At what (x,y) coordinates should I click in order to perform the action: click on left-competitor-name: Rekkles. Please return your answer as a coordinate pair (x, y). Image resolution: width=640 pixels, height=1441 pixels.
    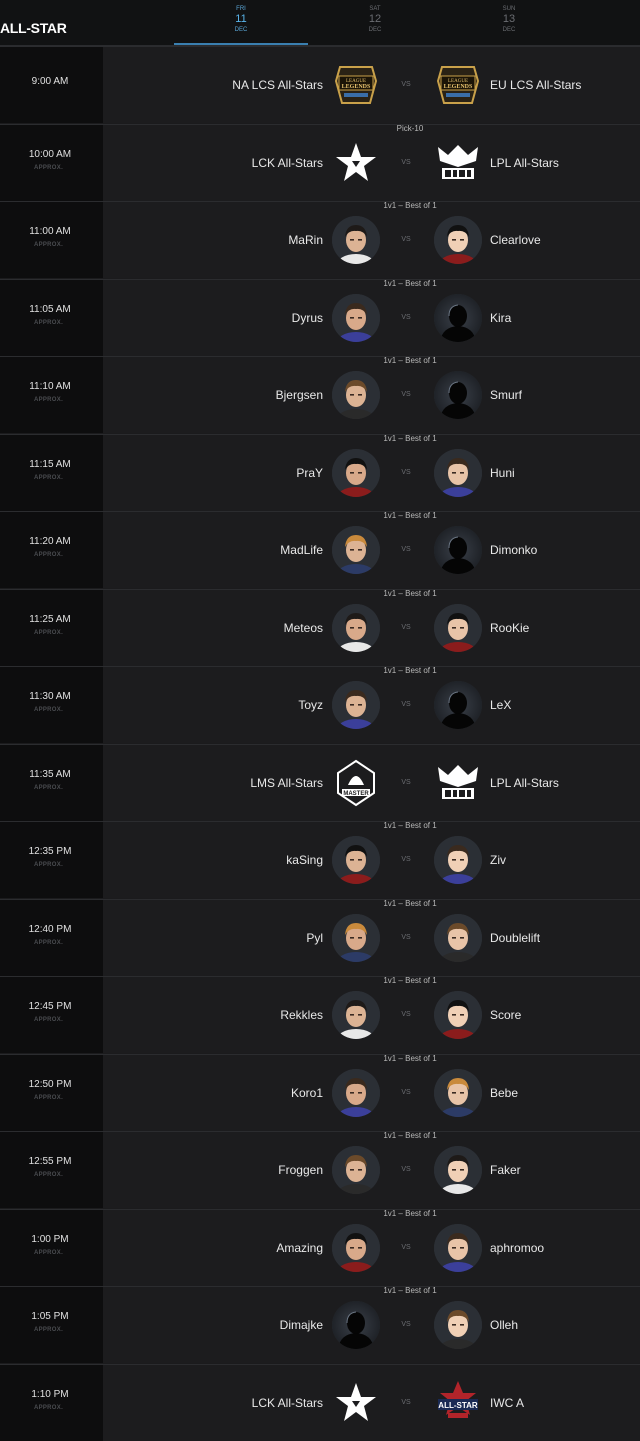
    Looking at the image, I should click on (301, 1015).